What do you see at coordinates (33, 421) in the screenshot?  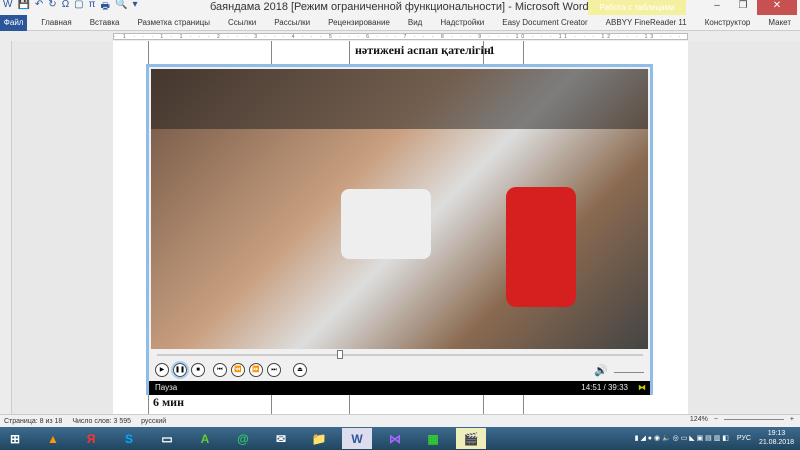 I see `page-count: Страница: 8 из 18` at bounding box center [33, 421].